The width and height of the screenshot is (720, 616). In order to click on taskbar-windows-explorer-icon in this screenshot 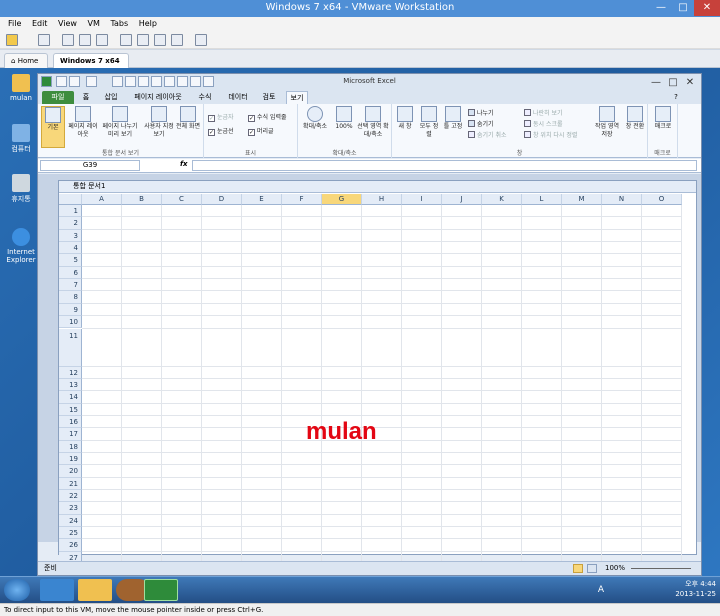, I will do `click(95, 590)`.